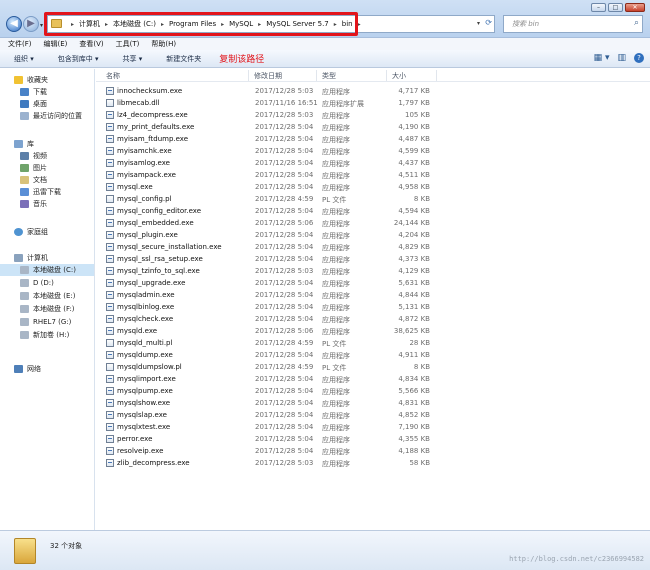 This screenshot has height=570, width=650. I want to click on file-row: mysqlslap.exe 2017/12/28 5:04 应用程序 4,852 KB, so click(274, 415).